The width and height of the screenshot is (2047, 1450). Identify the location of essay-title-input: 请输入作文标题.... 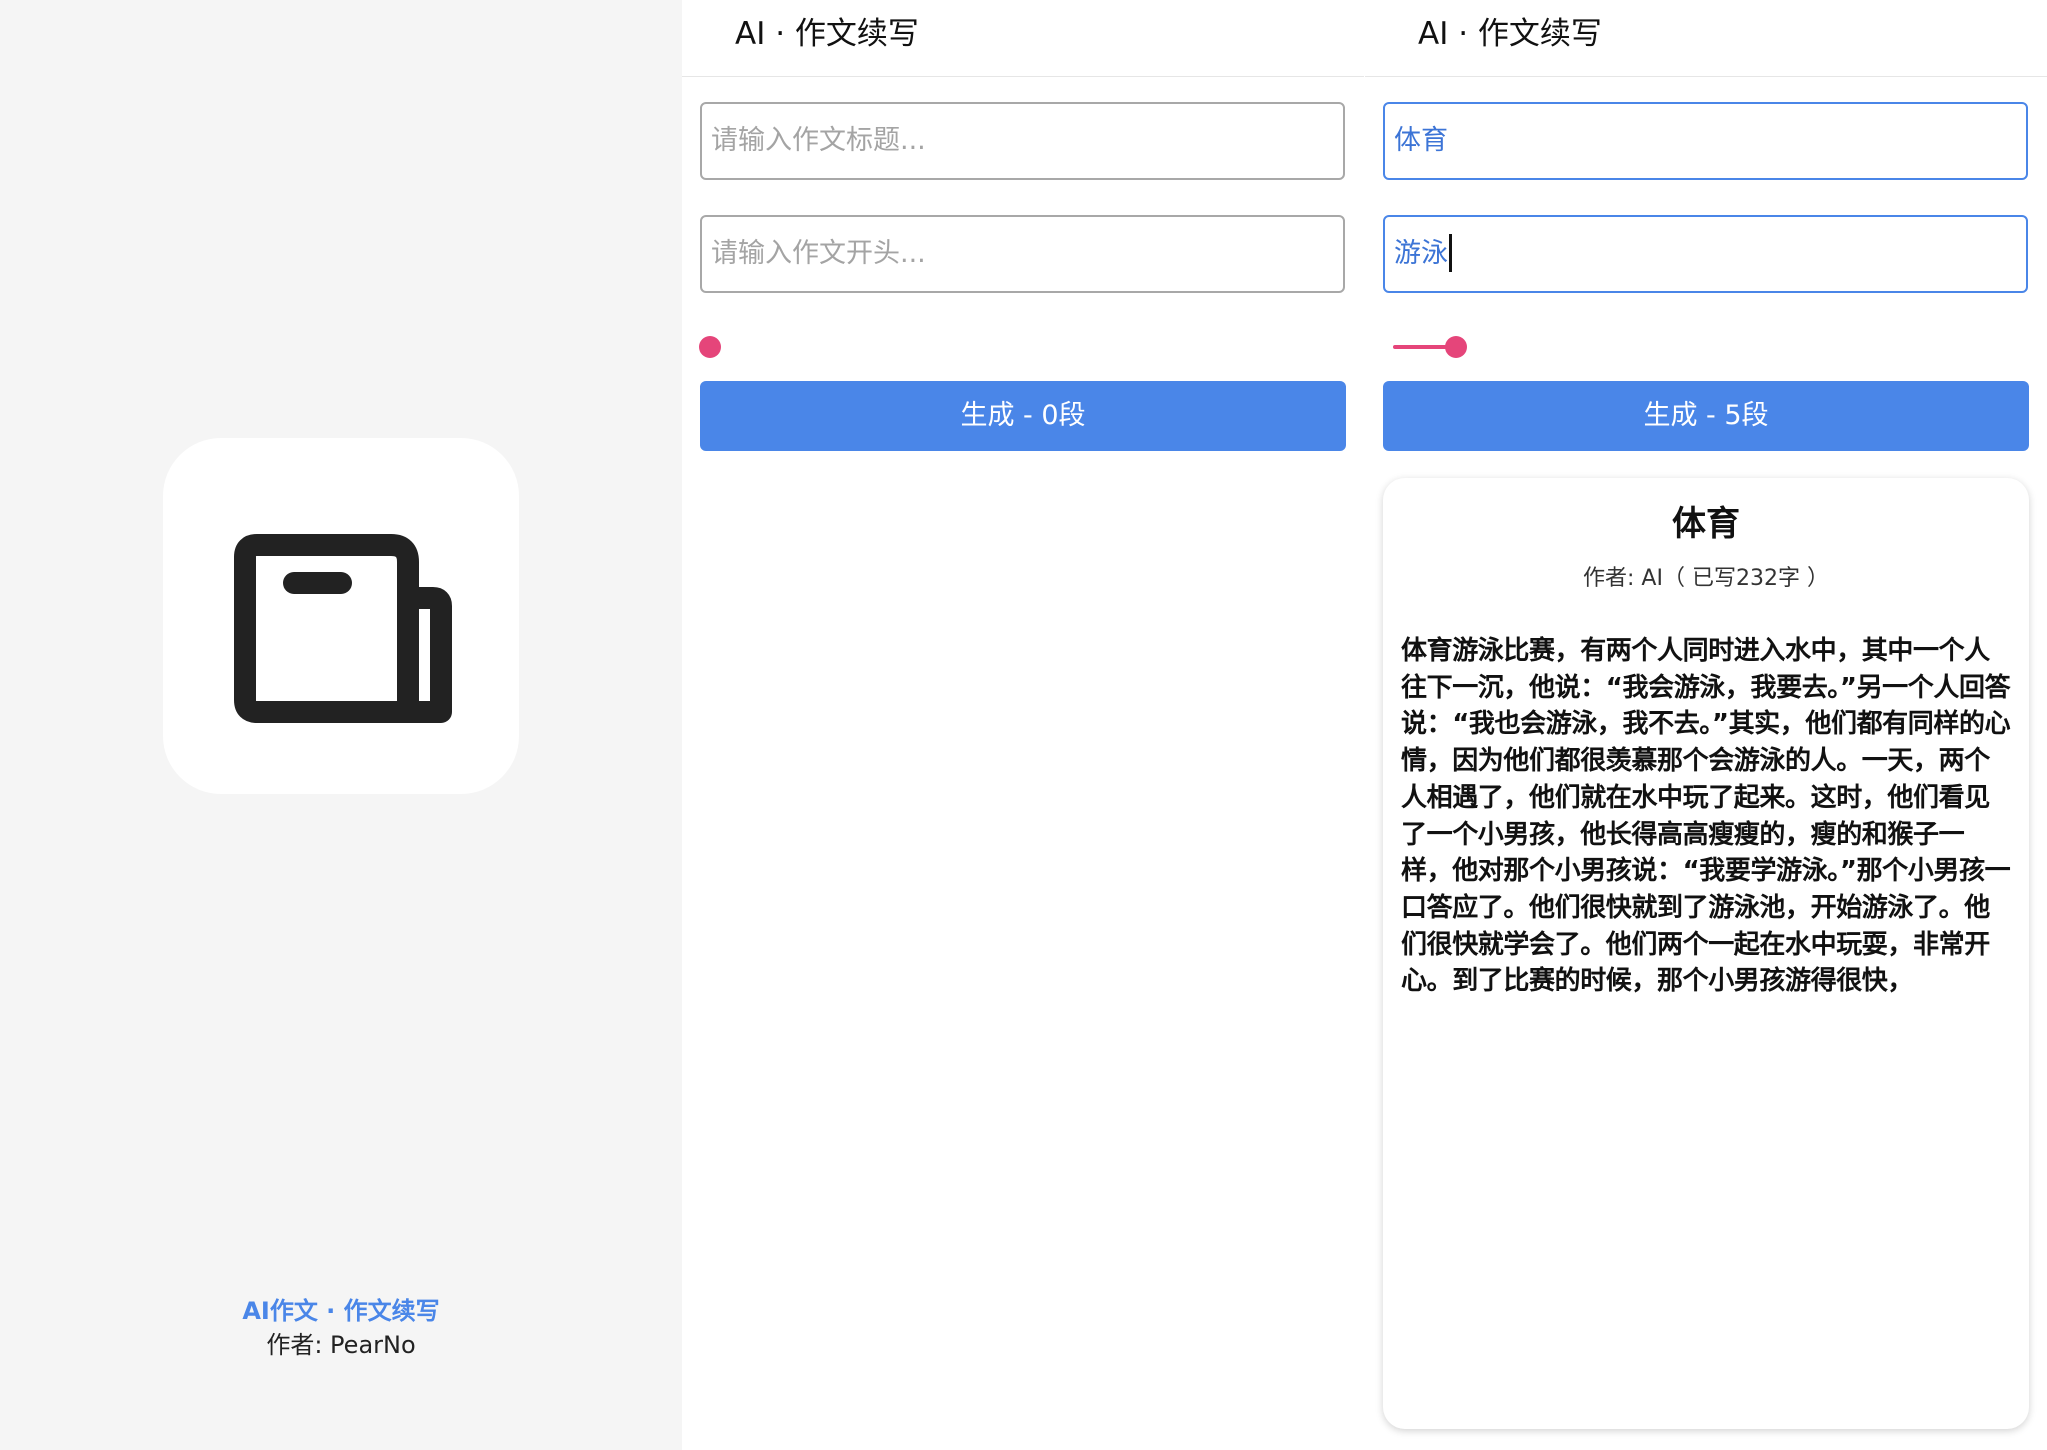
(1022, 141).